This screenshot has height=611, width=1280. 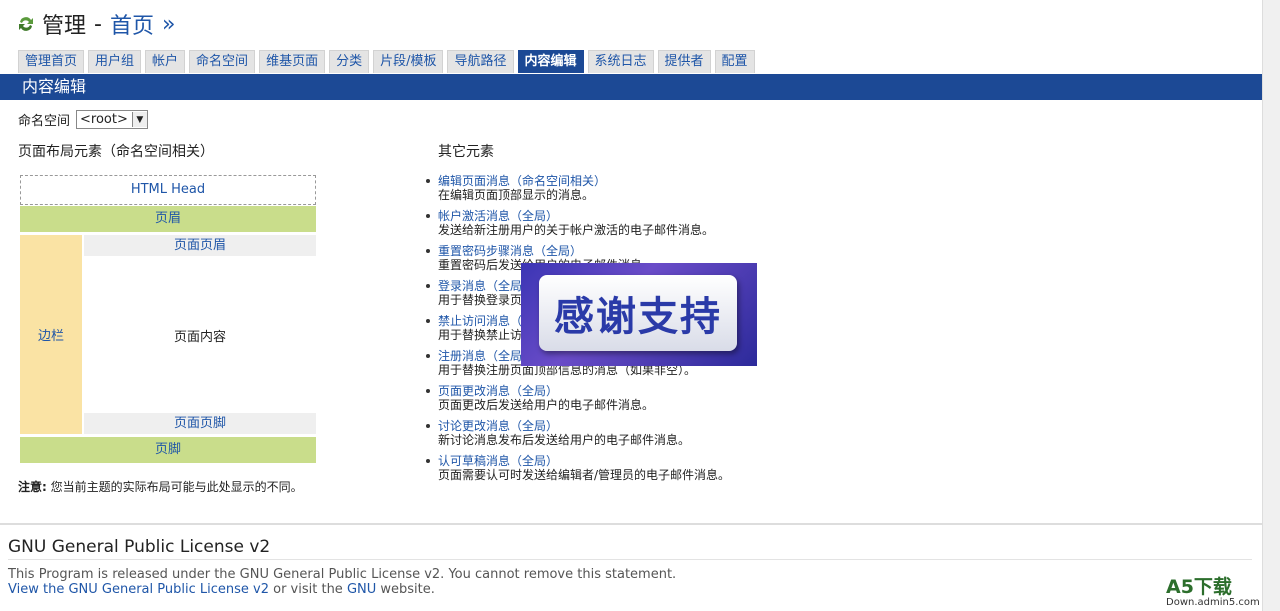 What do you see at coordinates (44, 121) in the screenshot?
I see `namespace-label: 命名空间` at bounding box center [44, 121].